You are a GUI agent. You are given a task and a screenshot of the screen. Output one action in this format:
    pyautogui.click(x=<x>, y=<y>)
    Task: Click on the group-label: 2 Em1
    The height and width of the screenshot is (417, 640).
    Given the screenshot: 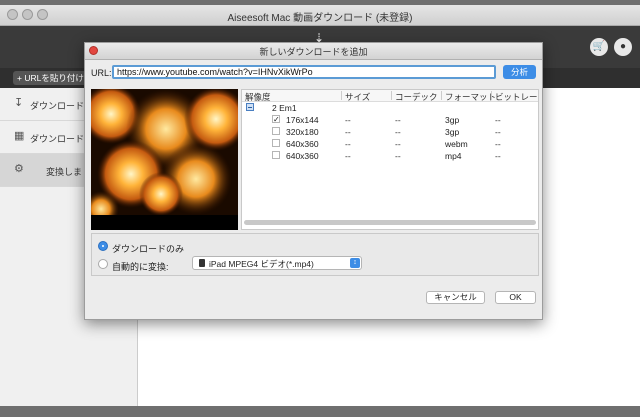 What is the action you would take?
    pyautogui.click(x=284, y=108)
    